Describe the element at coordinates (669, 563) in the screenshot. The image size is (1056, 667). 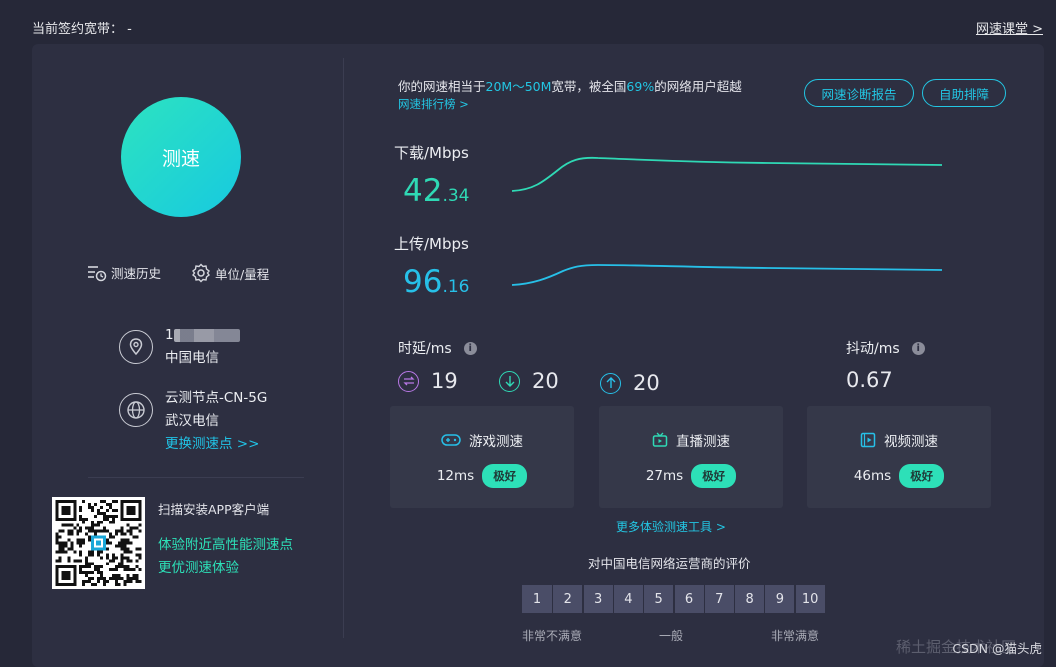
I see `rating-title: 对中国电信网络运营商的评价` at that location.